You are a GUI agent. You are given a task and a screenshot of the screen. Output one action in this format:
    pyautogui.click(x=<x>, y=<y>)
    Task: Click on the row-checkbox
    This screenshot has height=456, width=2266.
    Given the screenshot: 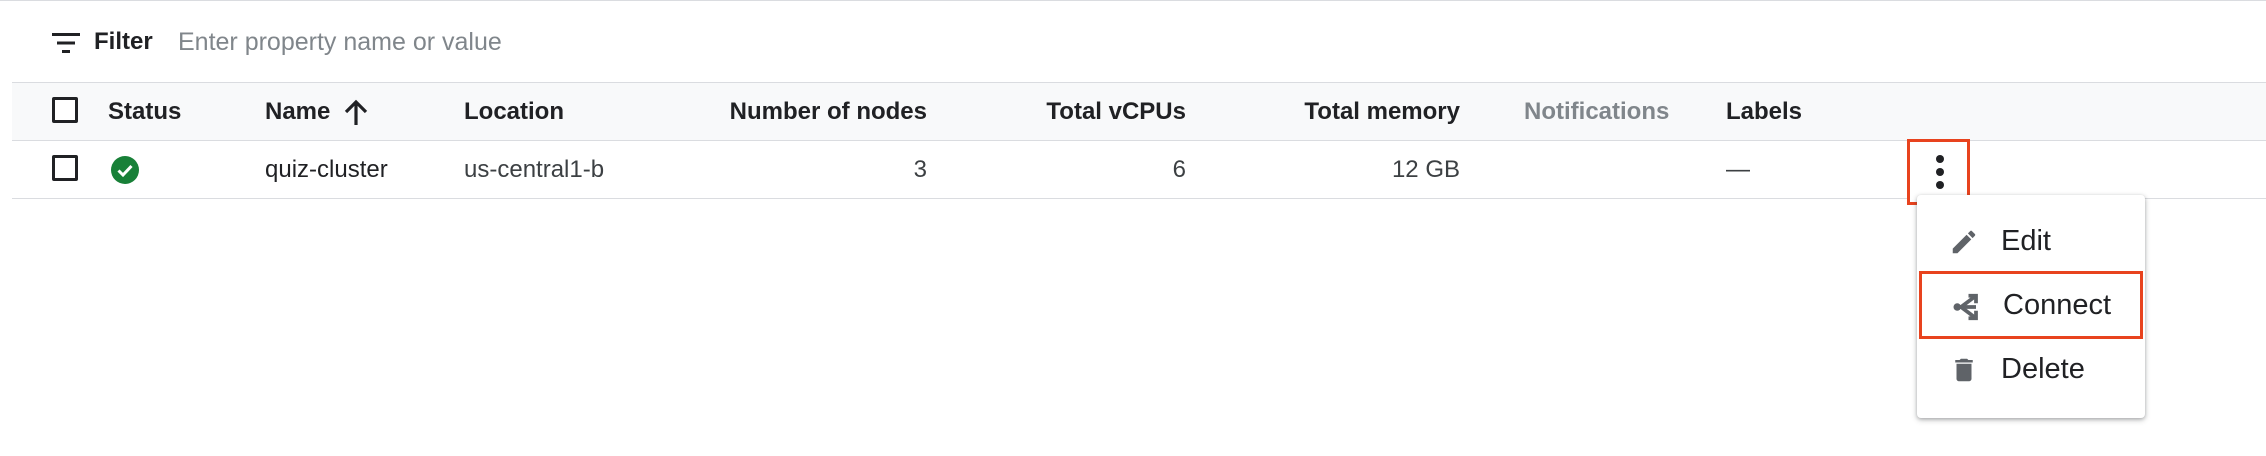 What is the action you would take?
    pyautogui.click(x=65, y=168)
    